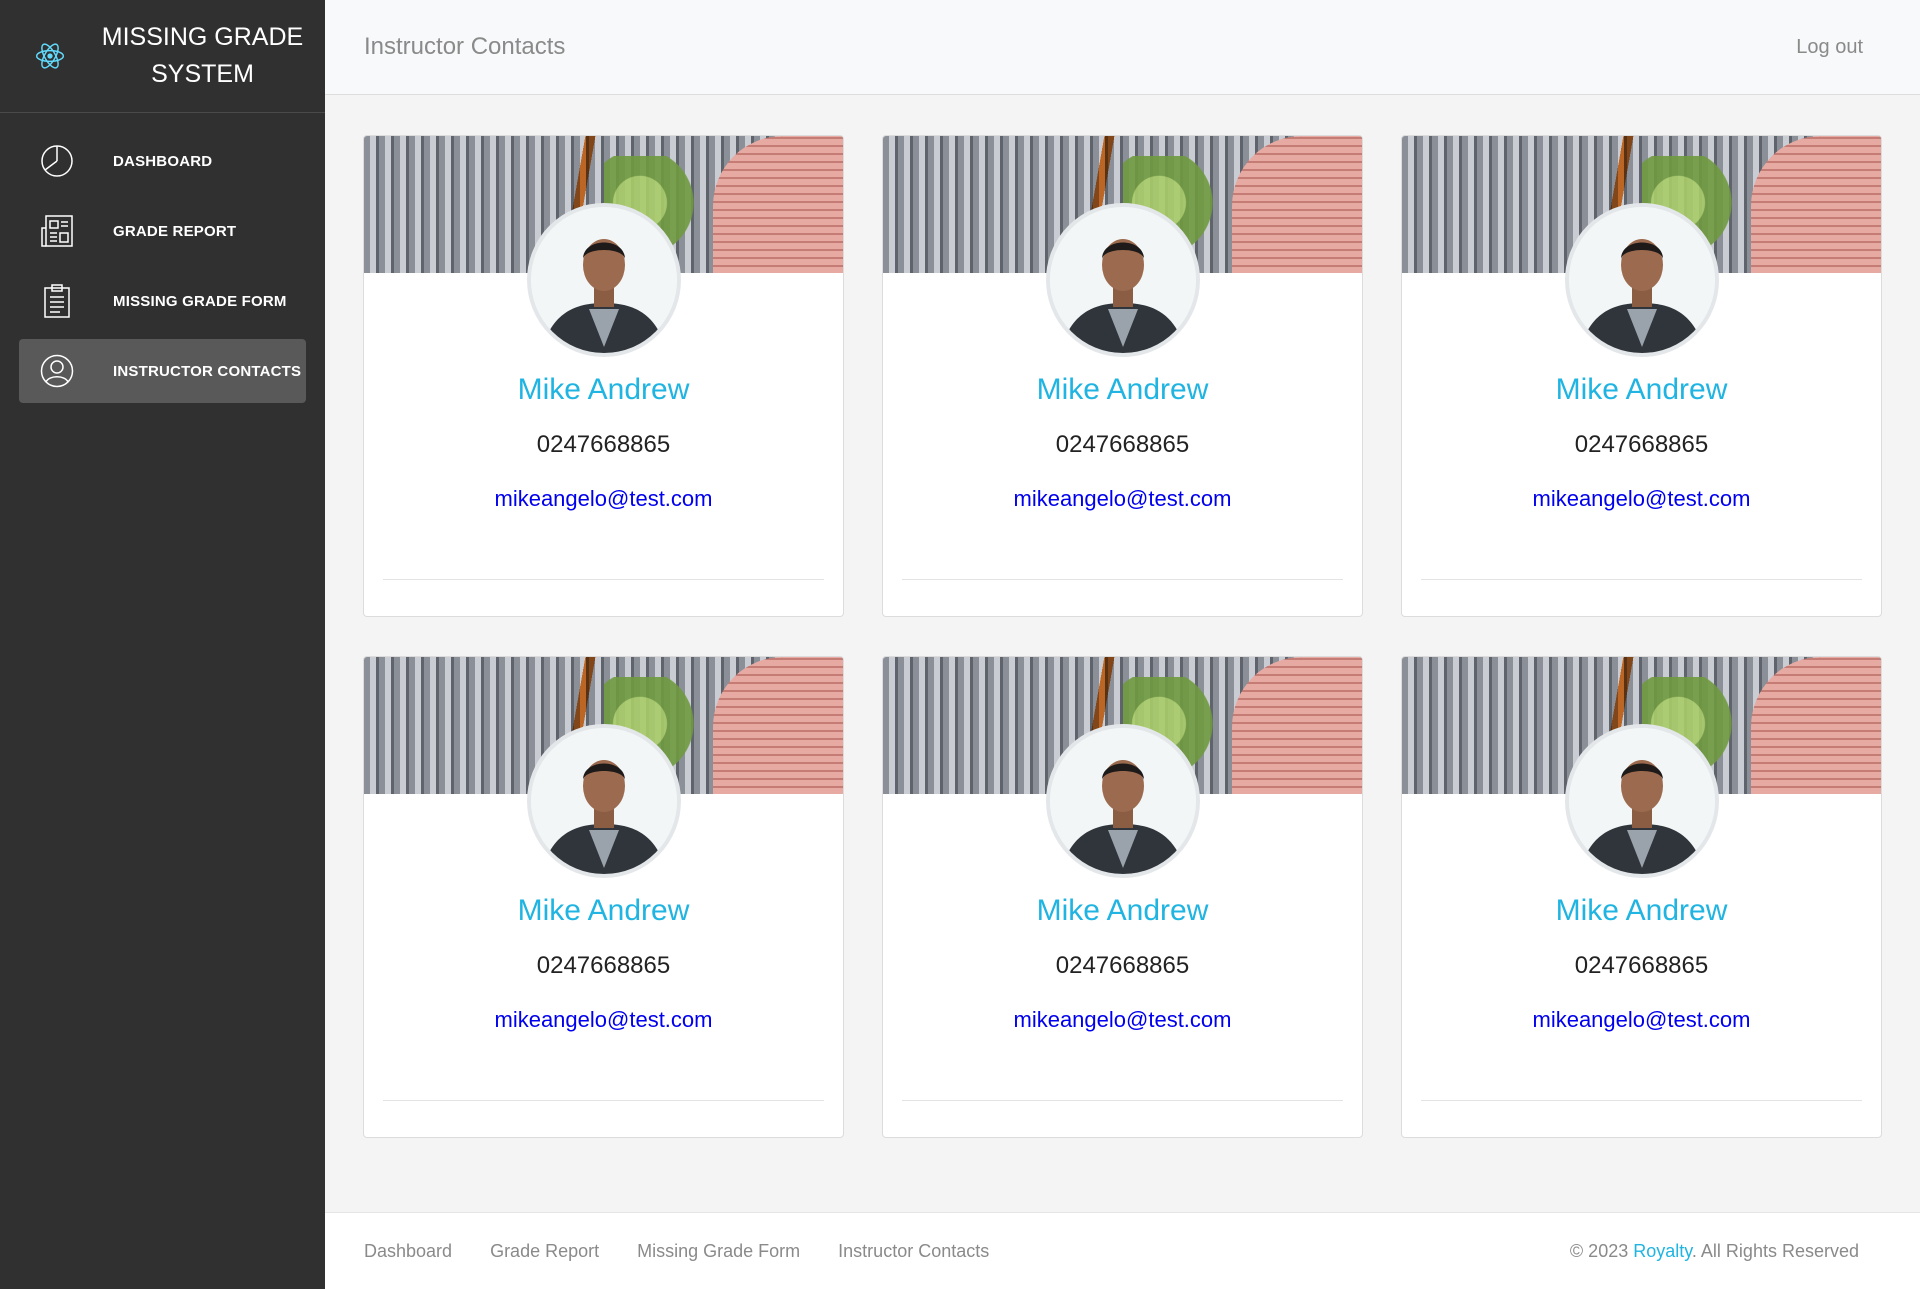 The width and height of the screenshot is (1920, 1289). What do you see at coordinates (57, 301) in the screenshot?
I see `clipboard-icon` at bounding box center [57, 301].